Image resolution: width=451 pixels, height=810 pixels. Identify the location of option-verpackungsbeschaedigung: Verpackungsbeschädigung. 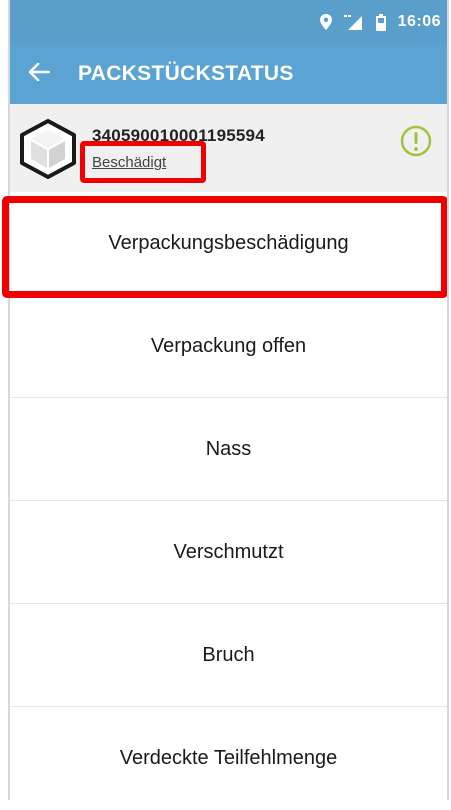
(228, 243).